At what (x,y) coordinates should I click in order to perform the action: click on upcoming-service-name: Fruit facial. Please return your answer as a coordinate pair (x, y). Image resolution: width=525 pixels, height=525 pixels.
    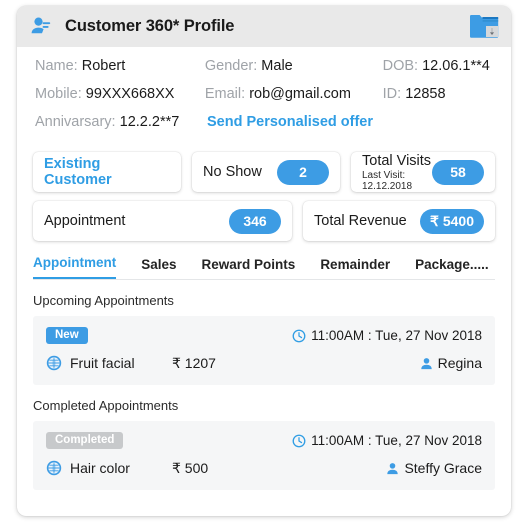
    Looking at the image, I should click on (102, 363).